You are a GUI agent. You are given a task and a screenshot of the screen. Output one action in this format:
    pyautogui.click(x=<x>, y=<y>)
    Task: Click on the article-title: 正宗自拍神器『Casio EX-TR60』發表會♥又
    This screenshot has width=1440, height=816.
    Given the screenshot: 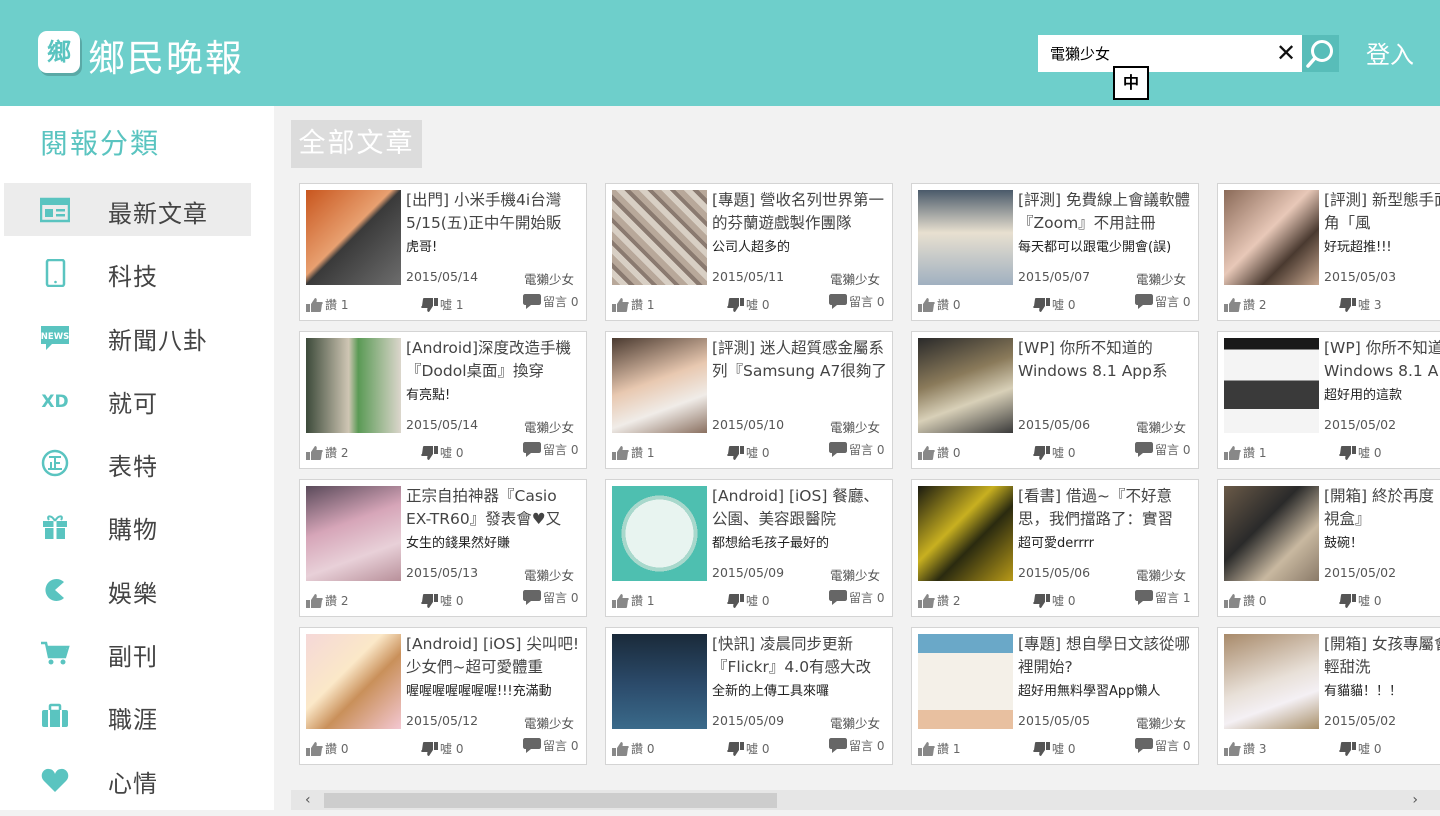 What is the action you would take?
    pyautogui.click(x=495, y=508)
    